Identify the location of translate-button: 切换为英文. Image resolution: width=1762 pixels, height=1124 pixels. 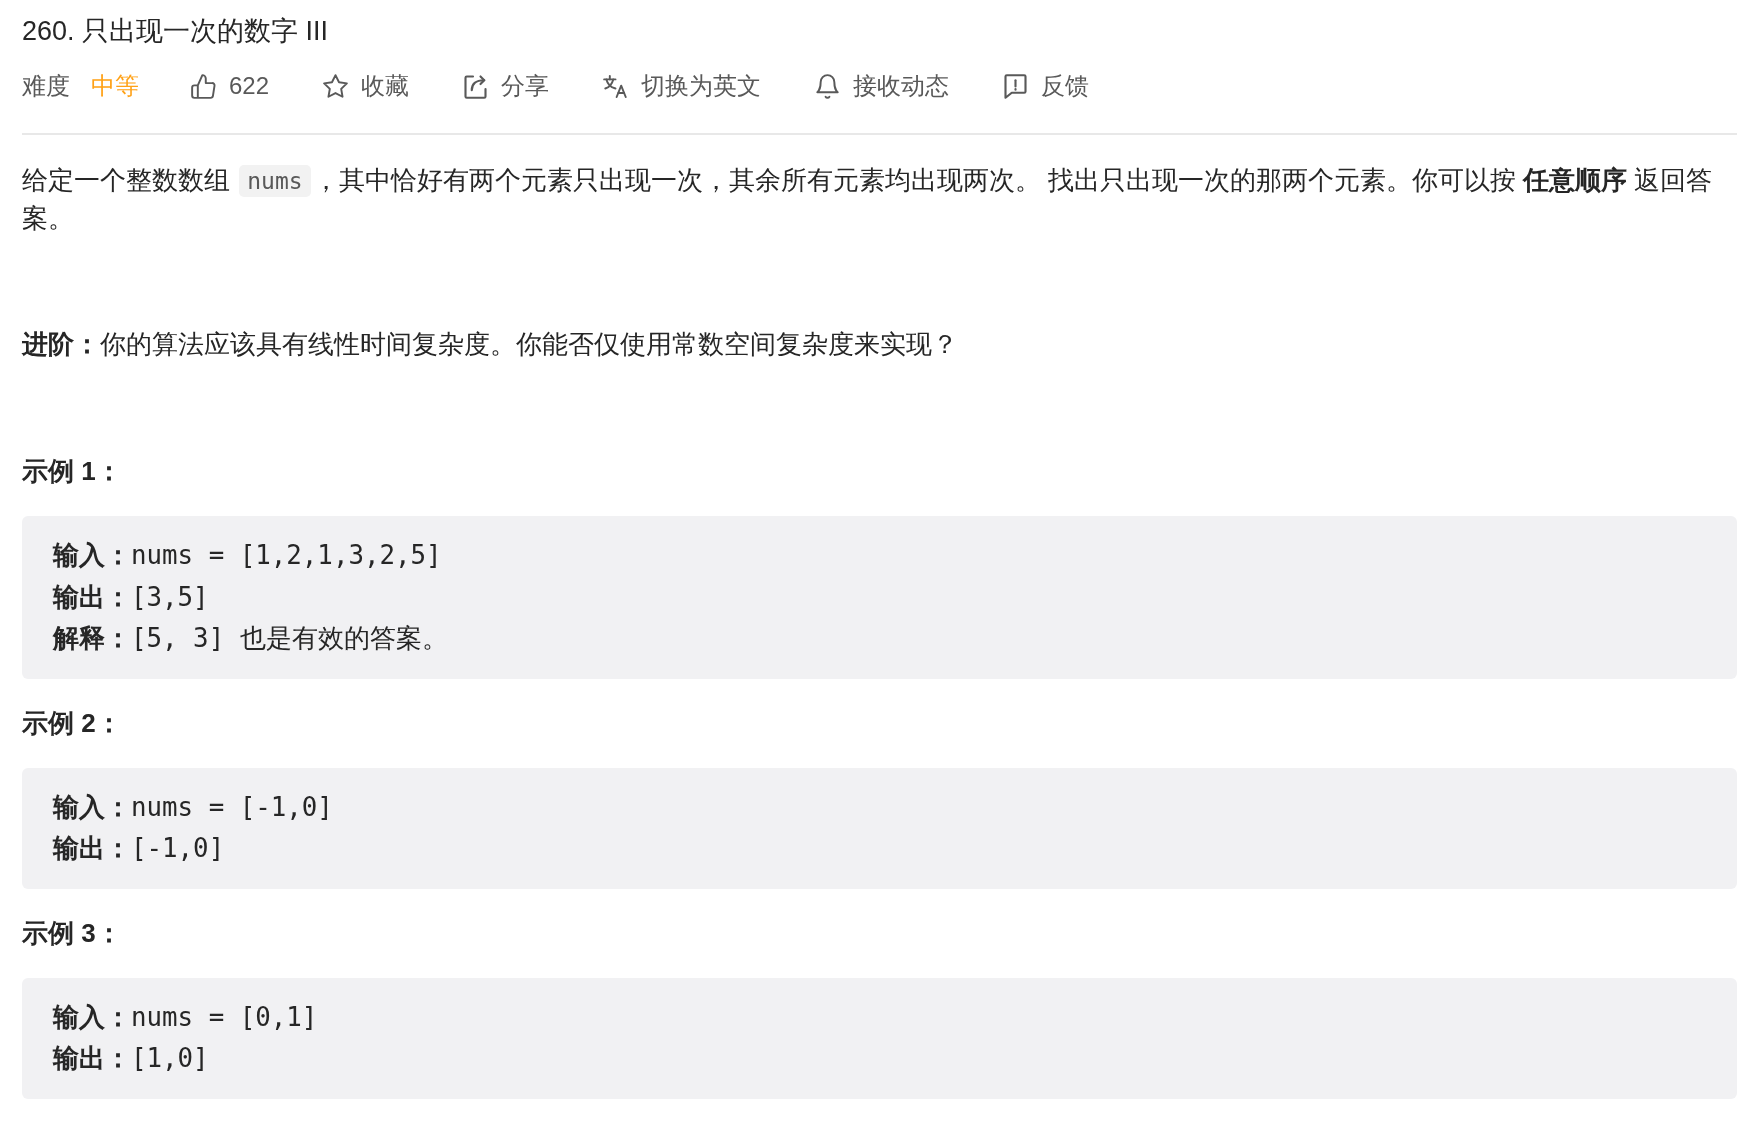
(682, 86).